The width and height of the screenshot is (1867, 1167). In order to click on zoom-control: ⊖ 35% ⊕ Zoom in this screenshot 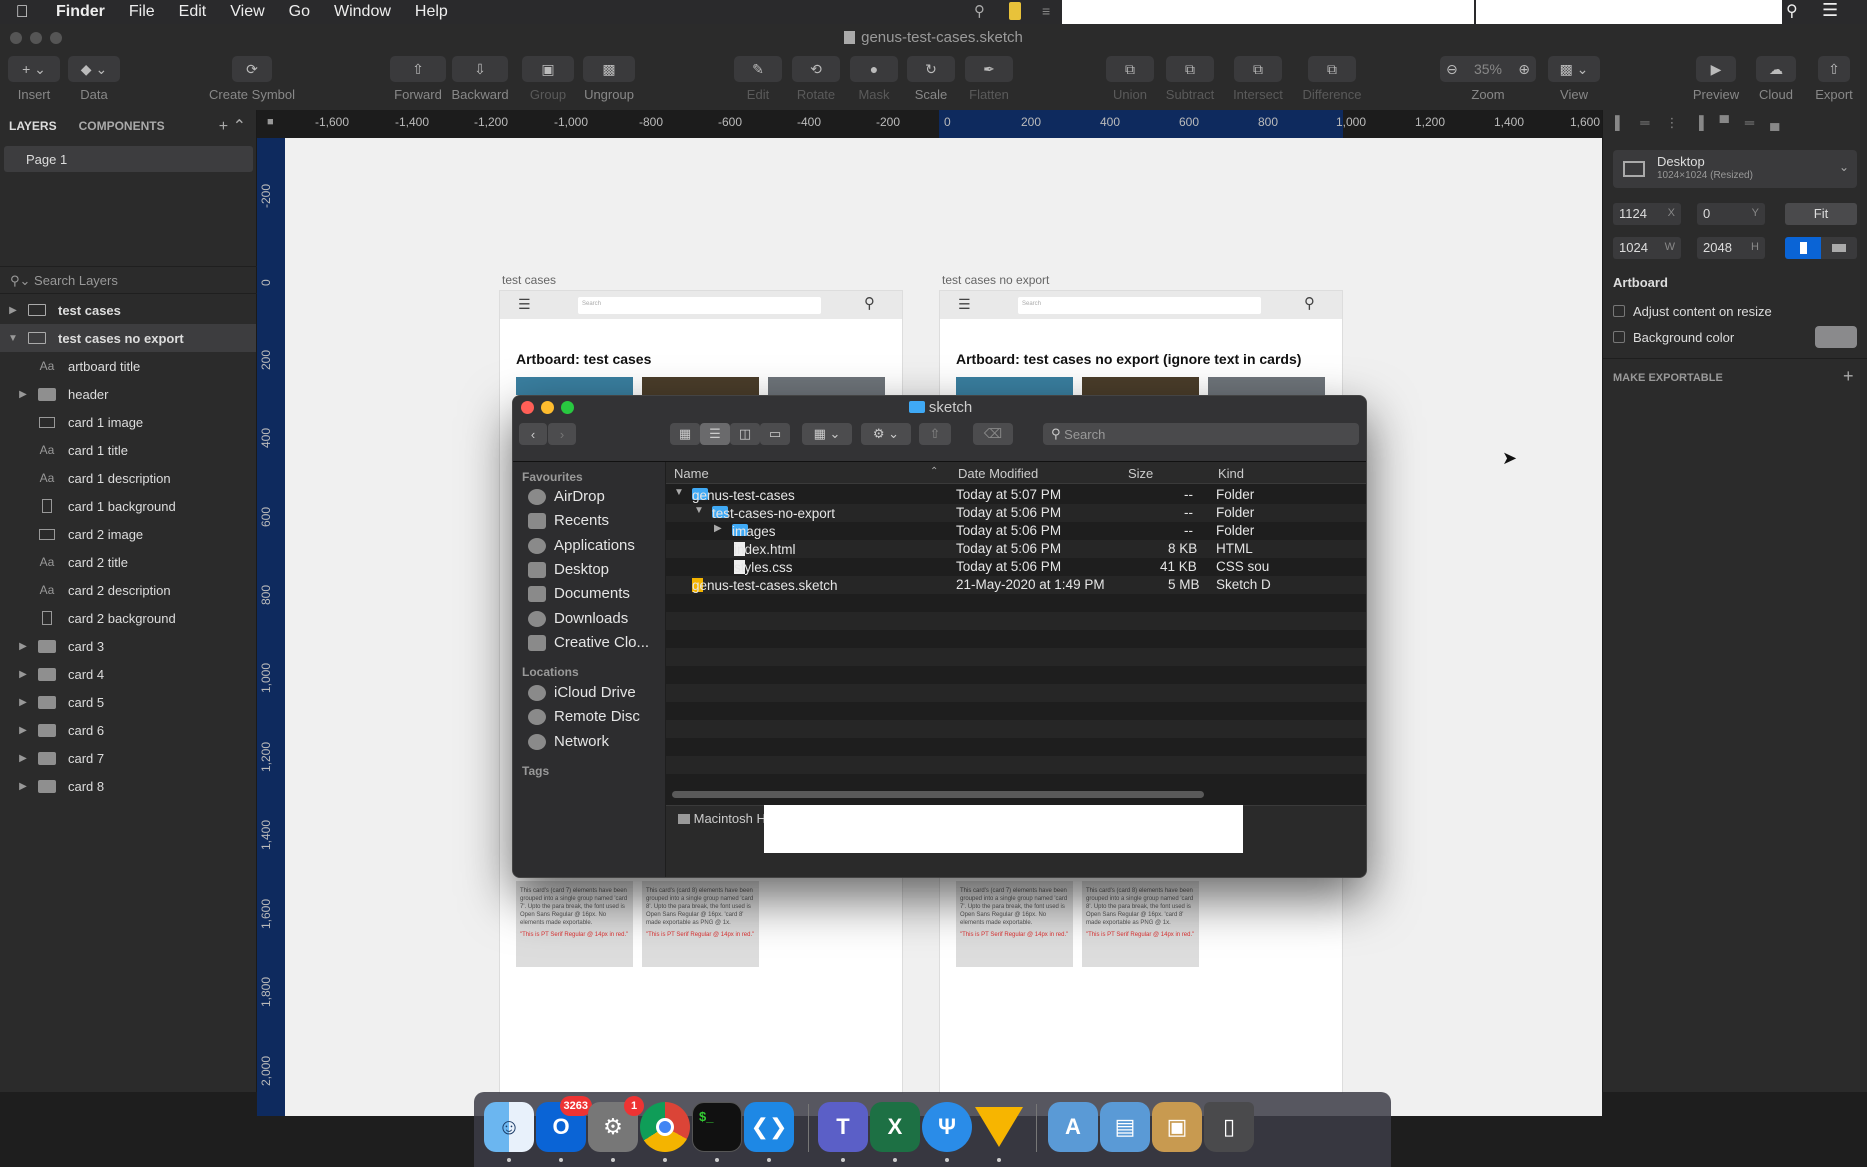, I will do `click(1488, 79)`.